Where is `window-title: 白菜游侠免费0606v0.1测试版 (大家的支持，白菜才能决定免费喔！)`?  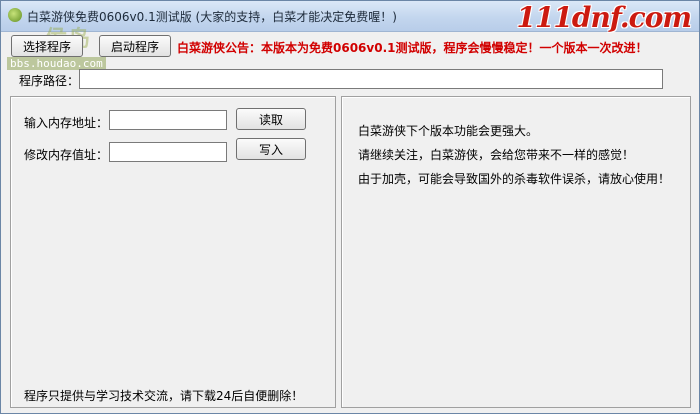
window-title: 白菜游侠免费0606v0.1测试版 (大家的支持，白菜才能决定免费喔！) is located at coordinates (212, 17).